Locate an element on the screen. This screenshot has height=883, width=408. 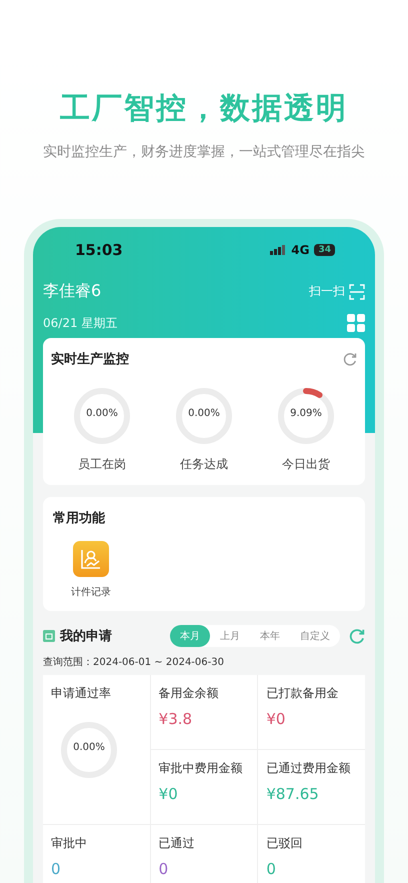
scan-button: 扫一扫 is located at coordinates (337, 291).